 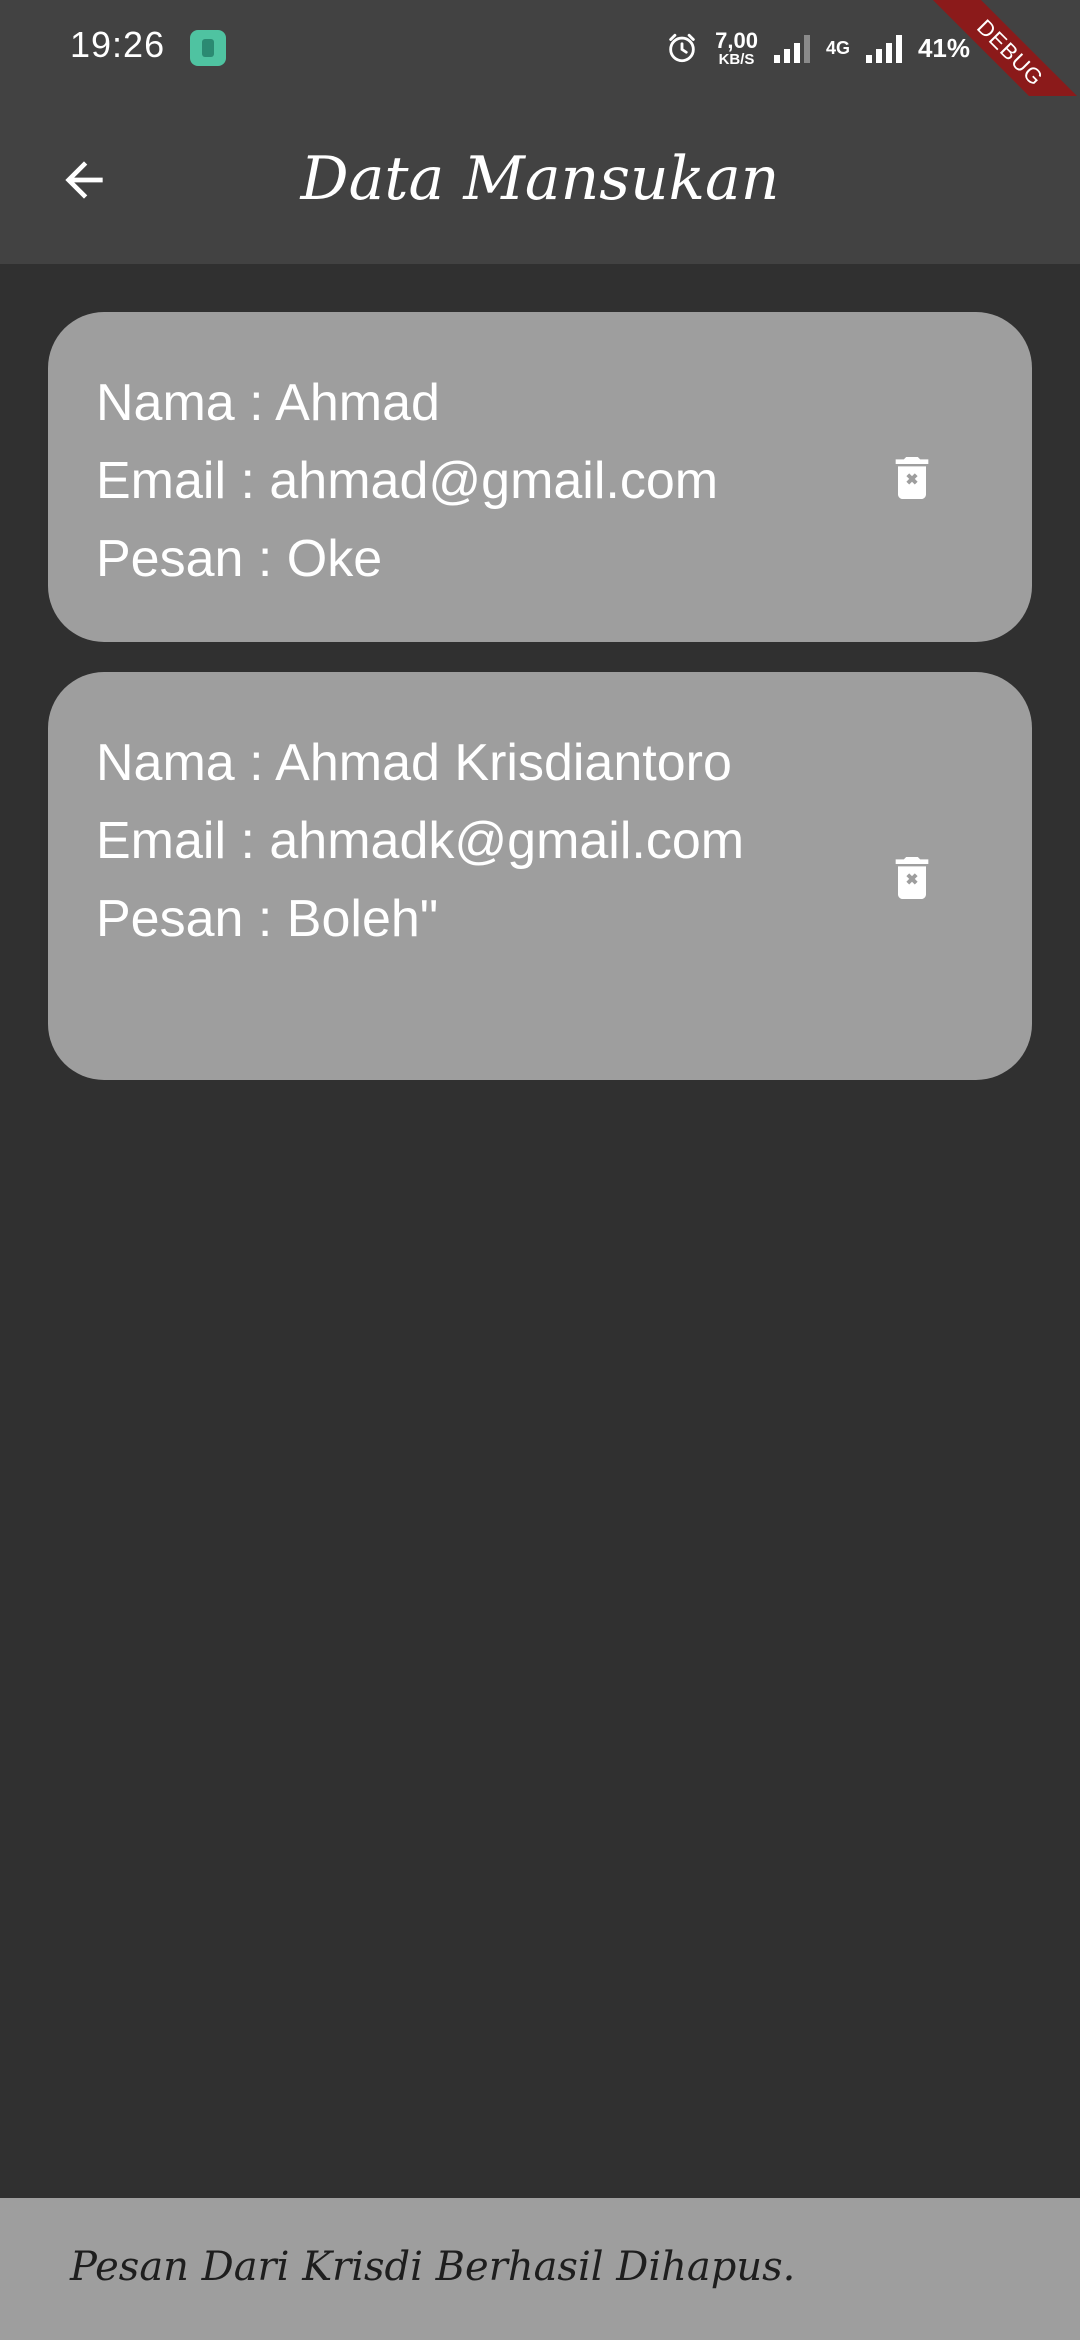 What do you see at coordinates (267, 919) in the screenshot?
I see `message-text: Pesan : Boleh"` at bounding box center [267, 919].